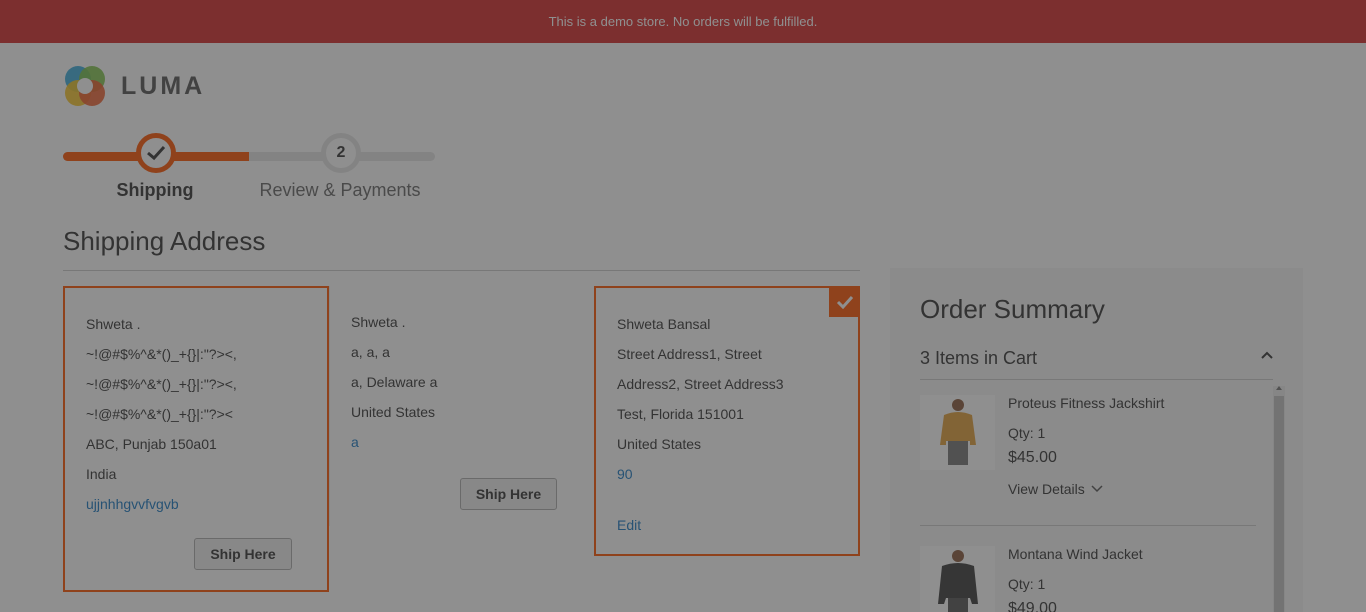 Image resolution: width=1366 pixels, height=612 pixels. I want to click on items-in-cart-toggle: 3 Items in Cart, so click(978, 358).